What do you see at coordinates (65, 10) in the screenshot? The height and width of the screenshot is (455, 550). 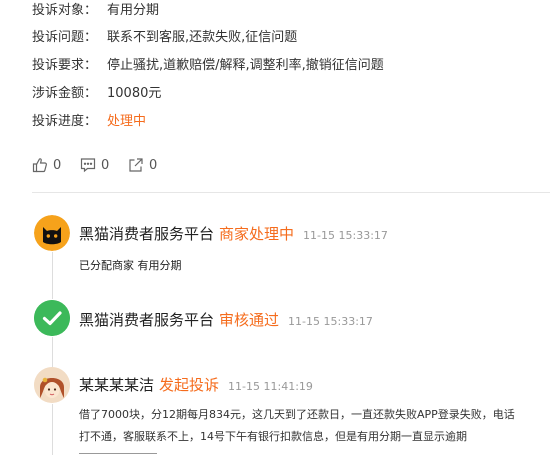 I see `target-label: 投诉对象：` at bounding box center [65, 10].